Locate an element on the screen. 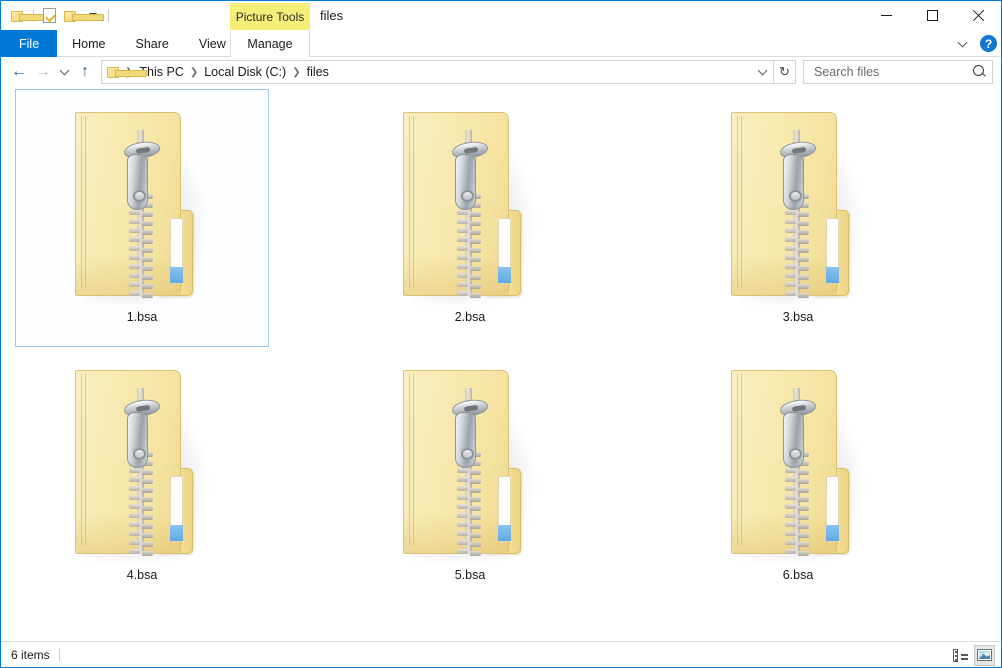 This screenshot has height=668, width=1002. view-mode-buttons is located at coordinates (972, 655).